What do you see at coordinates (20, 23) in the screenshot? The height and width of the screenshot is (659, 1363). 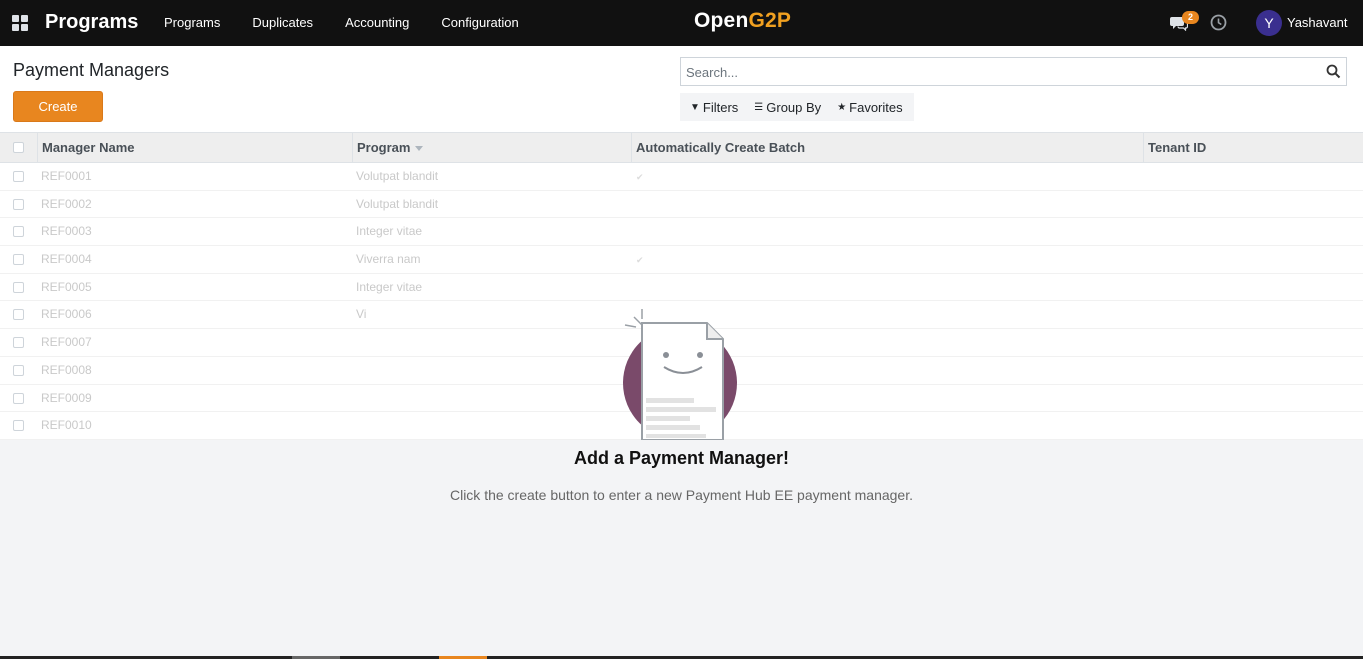 I see `apps-menu-icon` at bounding box center [20, 23].